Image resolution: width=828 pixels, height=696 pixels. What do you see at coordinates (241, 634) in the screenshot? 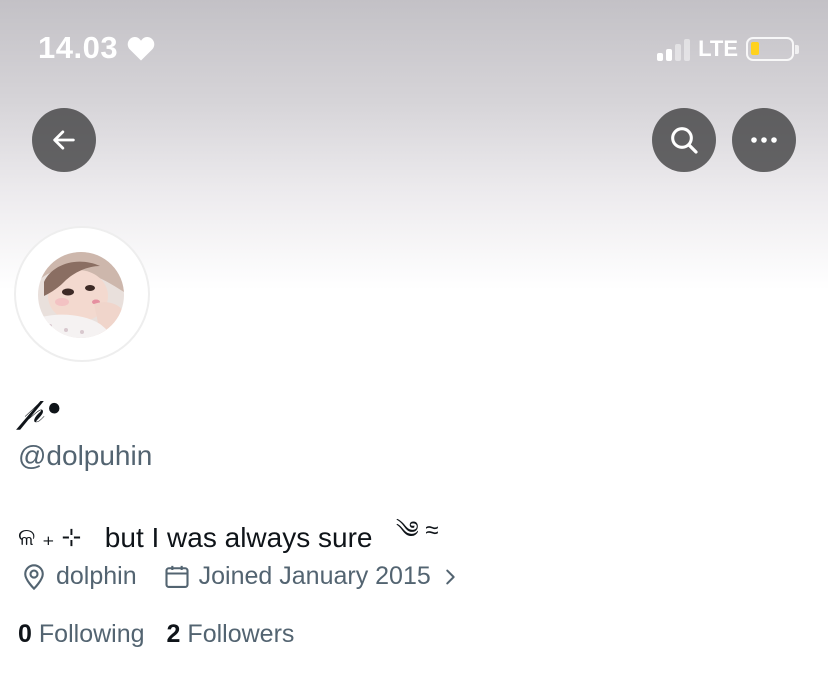
I see `followers-label: Followers` at bounding box center [241, 634].